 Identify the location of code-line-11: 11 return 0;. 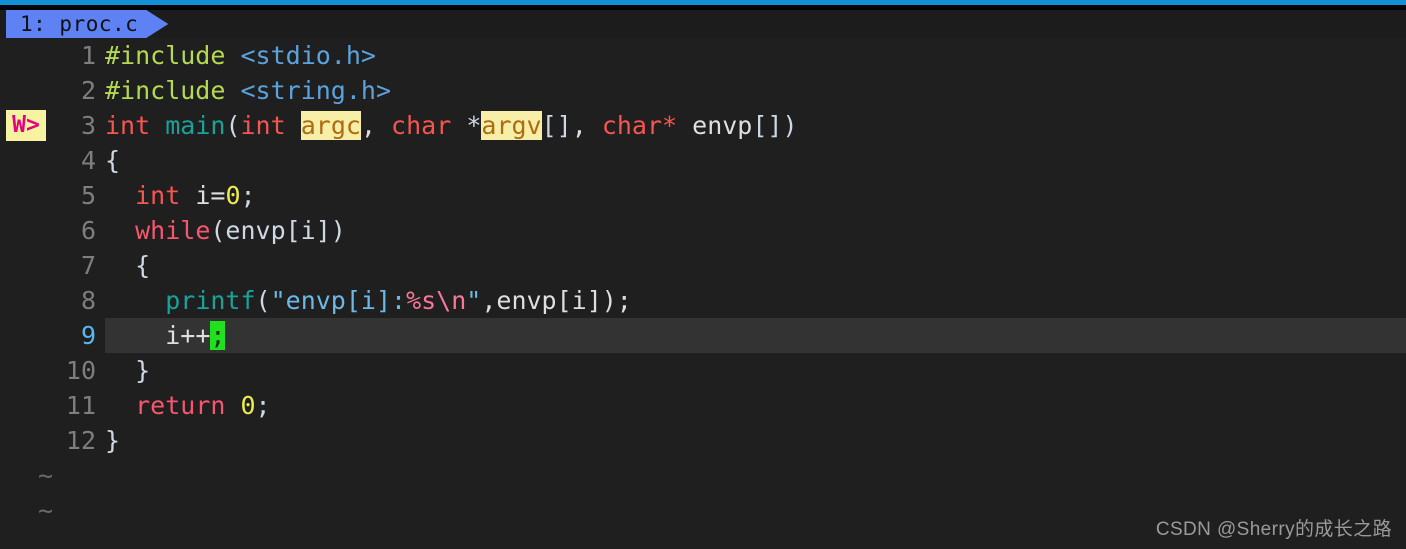
(703, 405).